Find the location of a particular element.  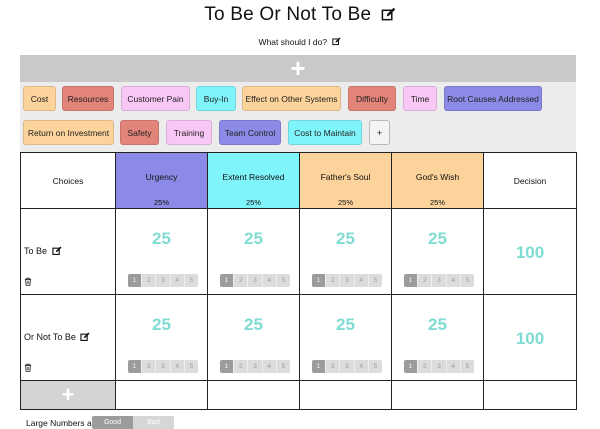

tag-label: Cost to Maintain is located at coordinates (325, 132).